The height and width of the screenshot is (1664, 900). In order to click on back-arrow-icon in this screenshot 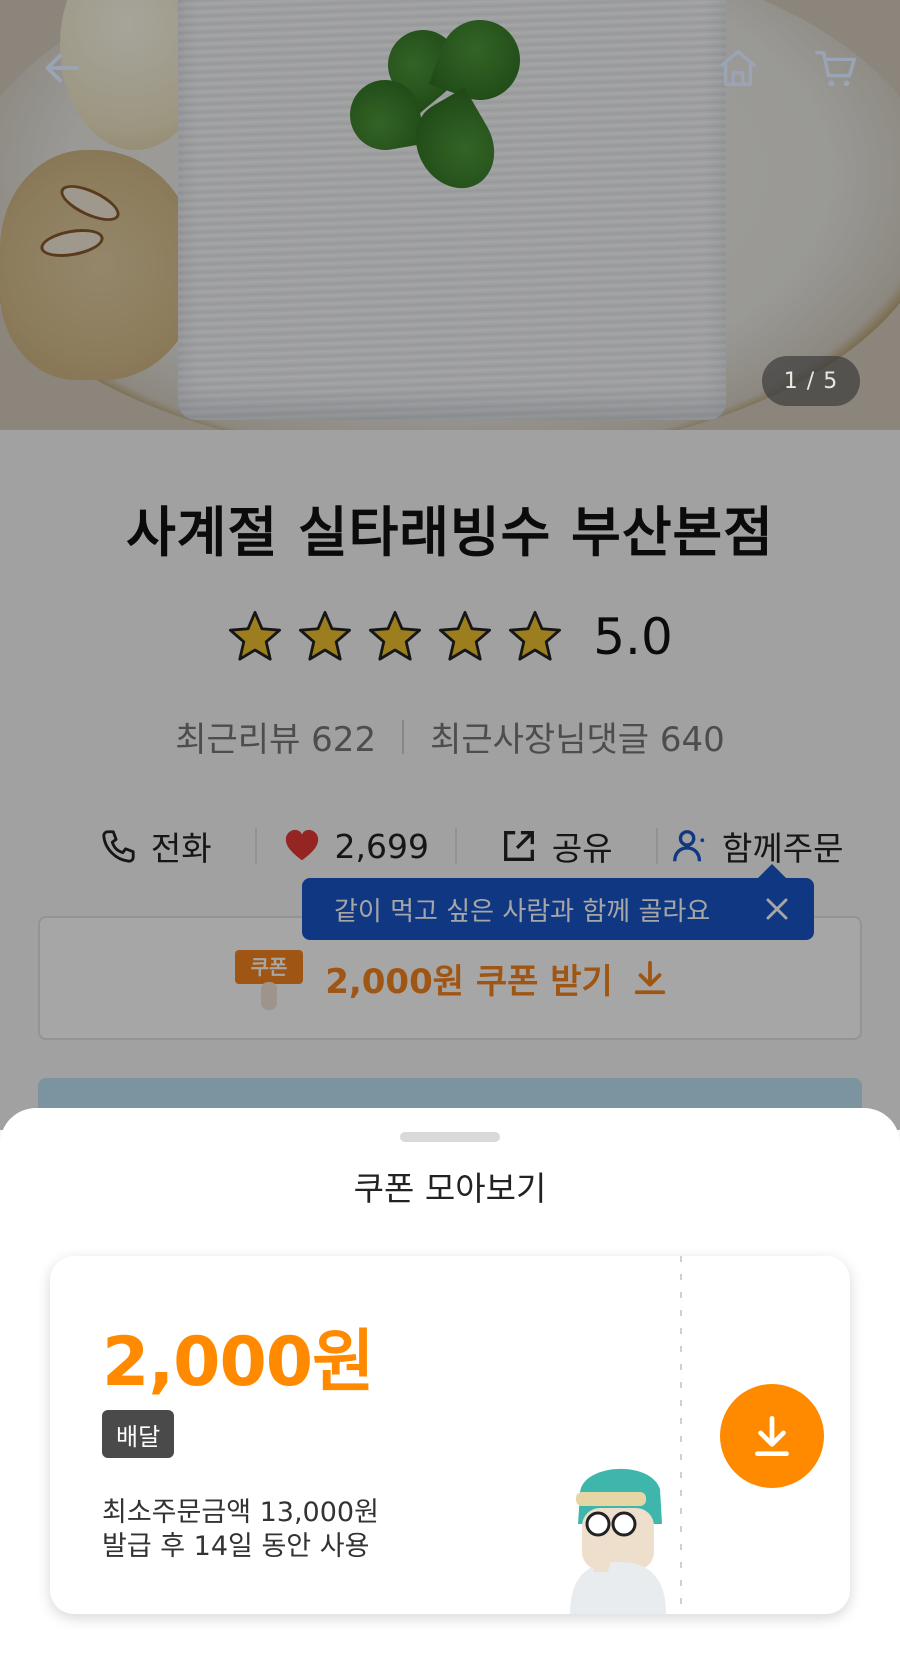, I will do `click(62, 68)`.